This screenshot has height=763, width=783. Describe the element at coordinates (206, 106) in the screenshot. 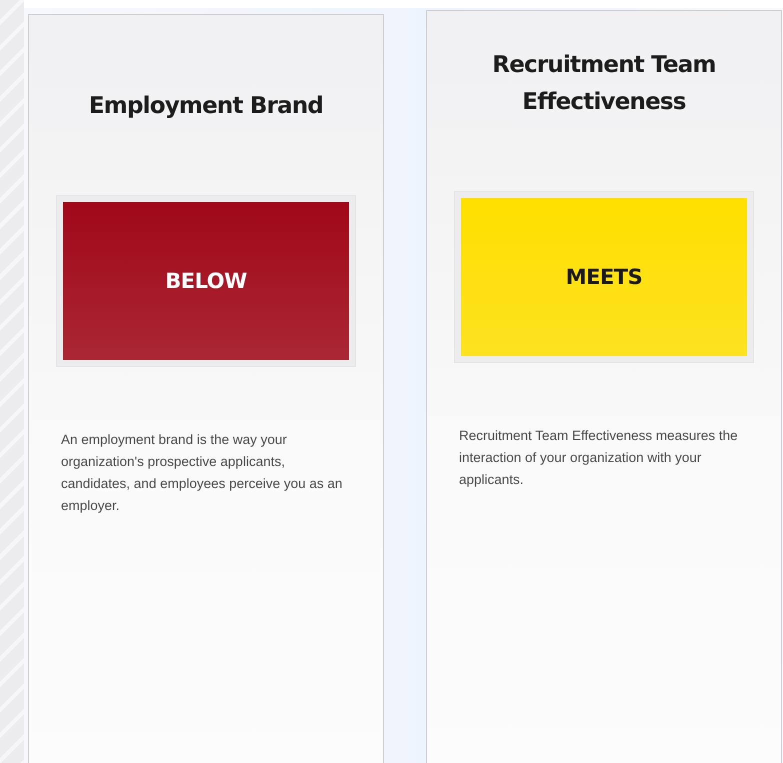

I see `card-title: Employment Brand` at that location.